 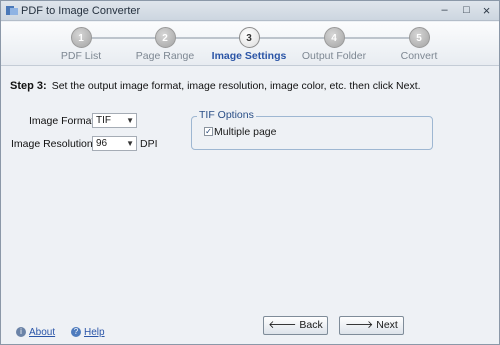 What do you see at coordinates (12, 10) in the screenshot?
I see `app-icon` at bounding box center [12, 10].